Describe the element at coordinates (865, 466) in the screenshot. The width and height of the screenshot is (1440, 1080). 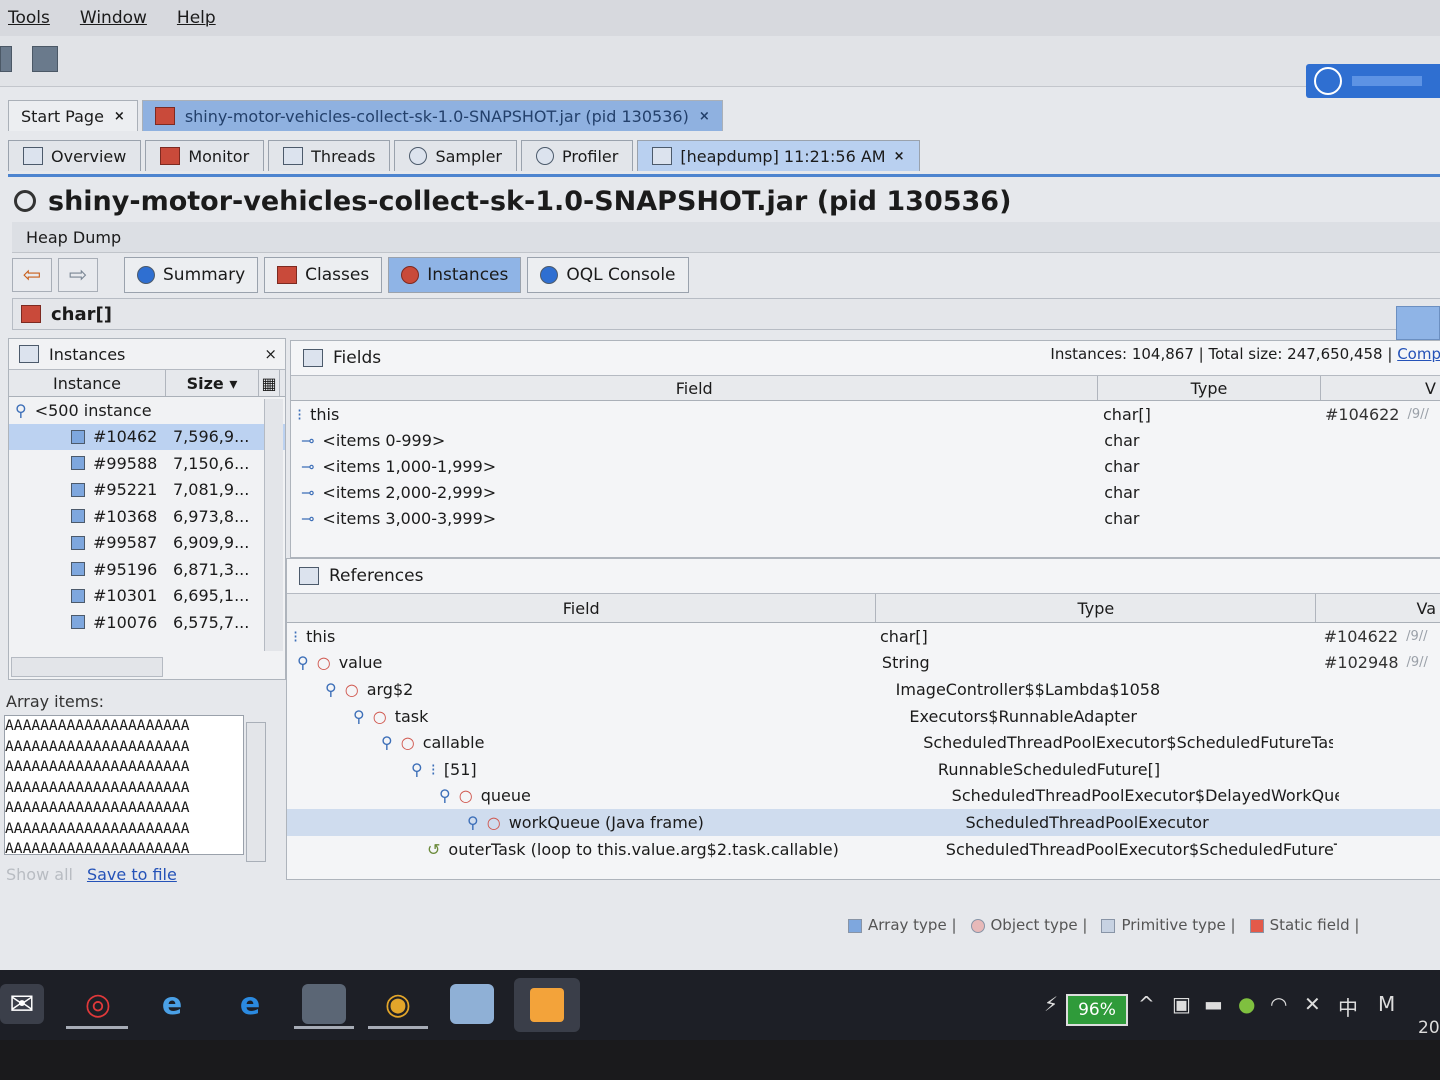
I see `field-row: ⊸ <items 1,000-1,999> char` at that location.